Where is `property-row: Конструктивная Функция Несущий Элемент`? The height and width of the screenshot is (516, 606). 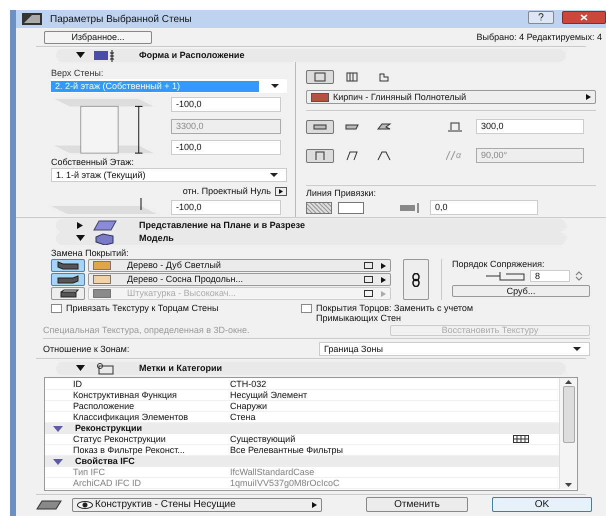
property-row: Конструктивная Функция Несущий Элемент is located at coordinates (302, 395).